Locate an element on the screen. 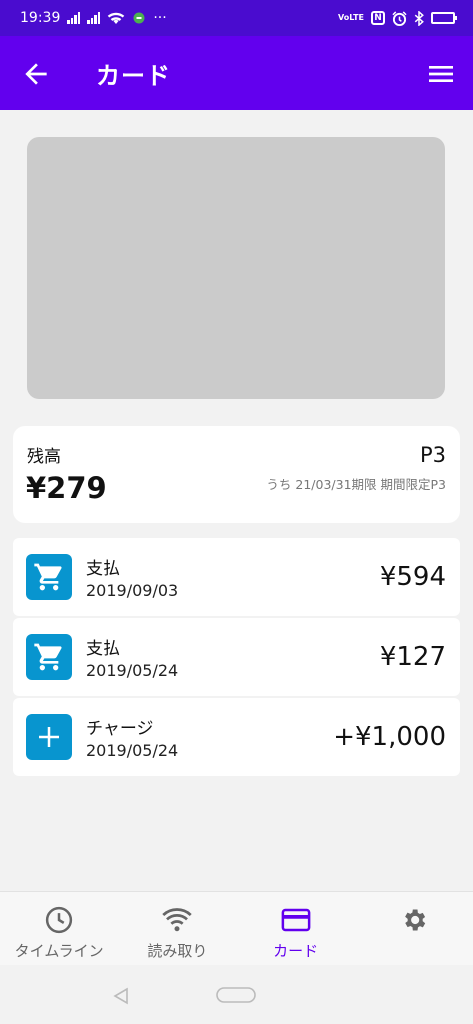  hamburger-menu-icon is located at coordinates (441, 74).